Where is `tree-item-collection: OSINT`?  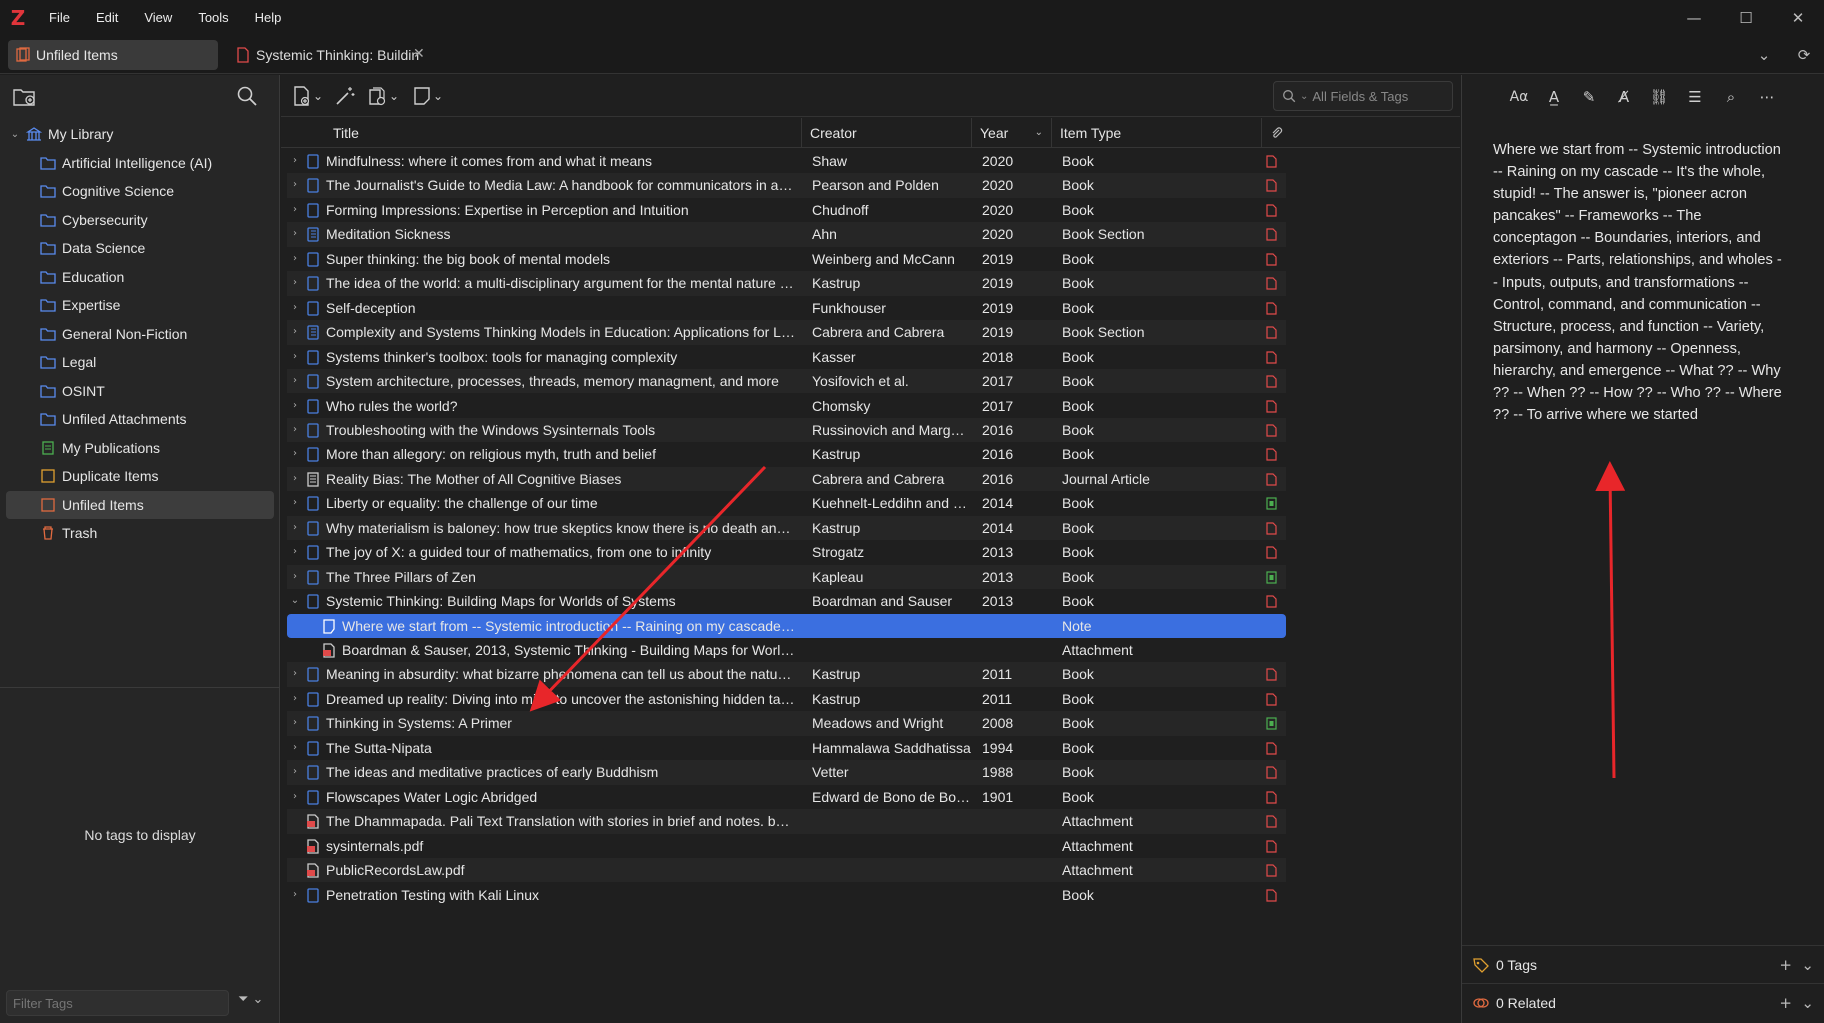
tree-item-collection: OSINT is located at coordinates (140, 391).